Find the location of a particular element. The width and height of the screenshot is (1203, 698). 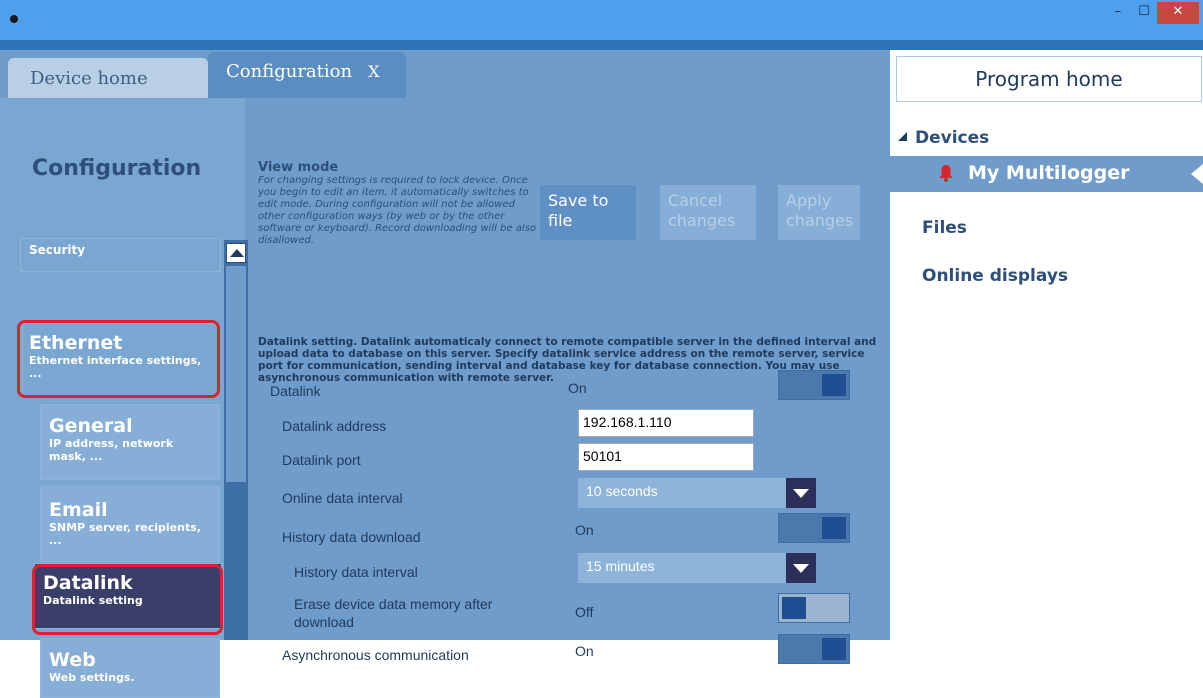

nav-item-security: Security is located at coordinates (120, 255).